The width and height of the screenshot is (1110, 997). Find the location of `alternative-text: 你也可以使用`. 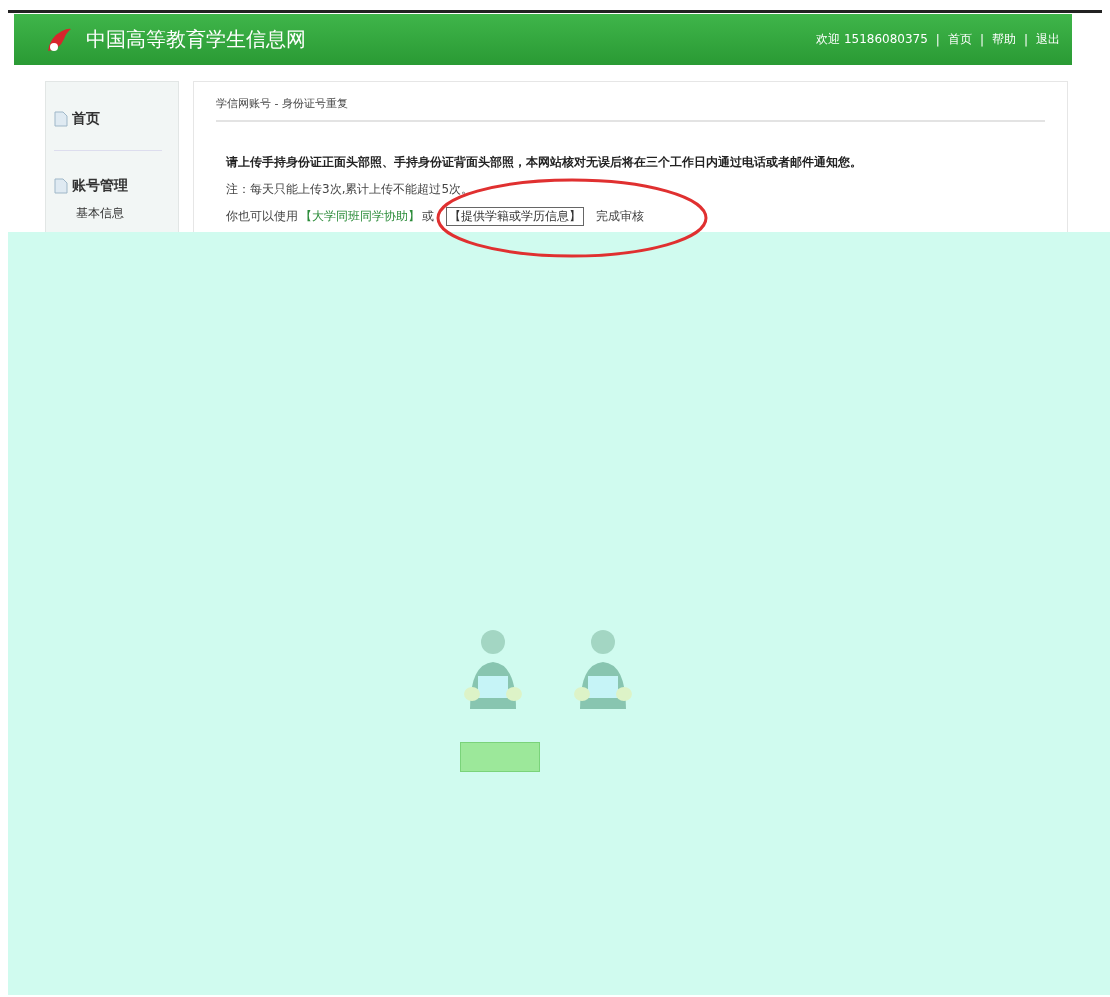

alternative-text: 你也可以使用 is located at coordinates (262, 216).